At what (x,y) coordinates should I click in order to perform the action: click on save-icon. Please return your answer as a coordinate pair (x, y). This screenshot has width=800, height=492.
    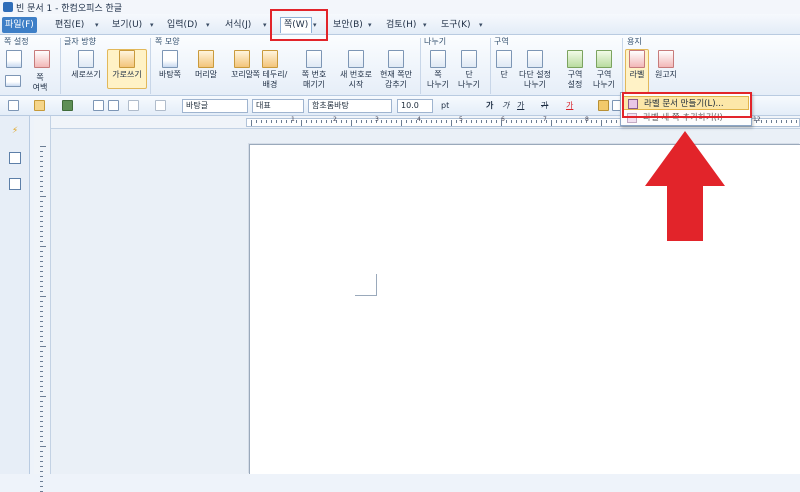
    Looking at the image, I should click on (67, 105).